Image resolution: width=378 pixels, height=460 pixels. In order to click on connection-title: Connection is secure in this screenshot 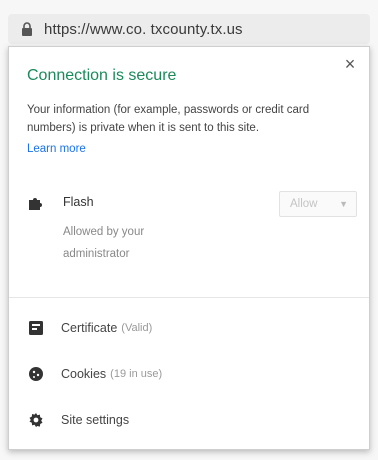, I will do `click(102, 75)`.